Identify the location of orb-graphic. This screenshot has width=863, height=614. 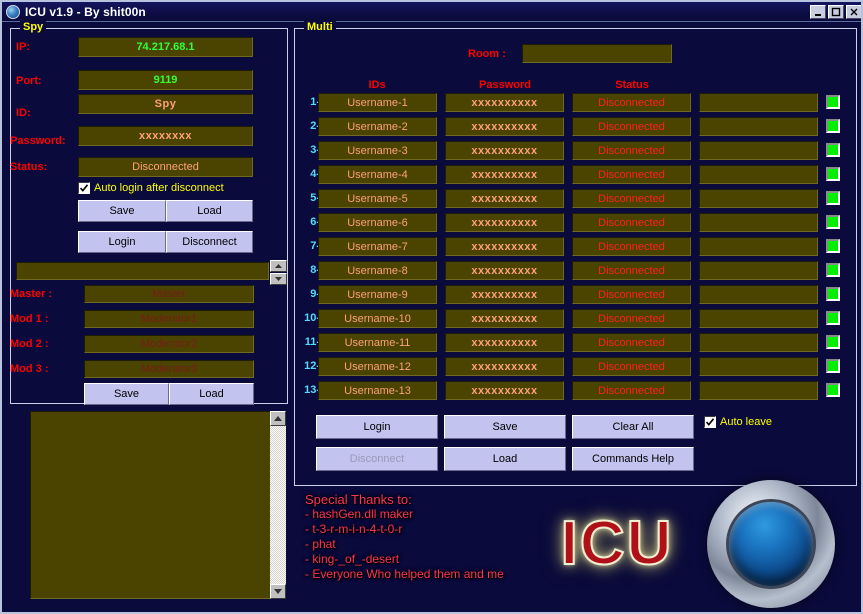
(771, 544).